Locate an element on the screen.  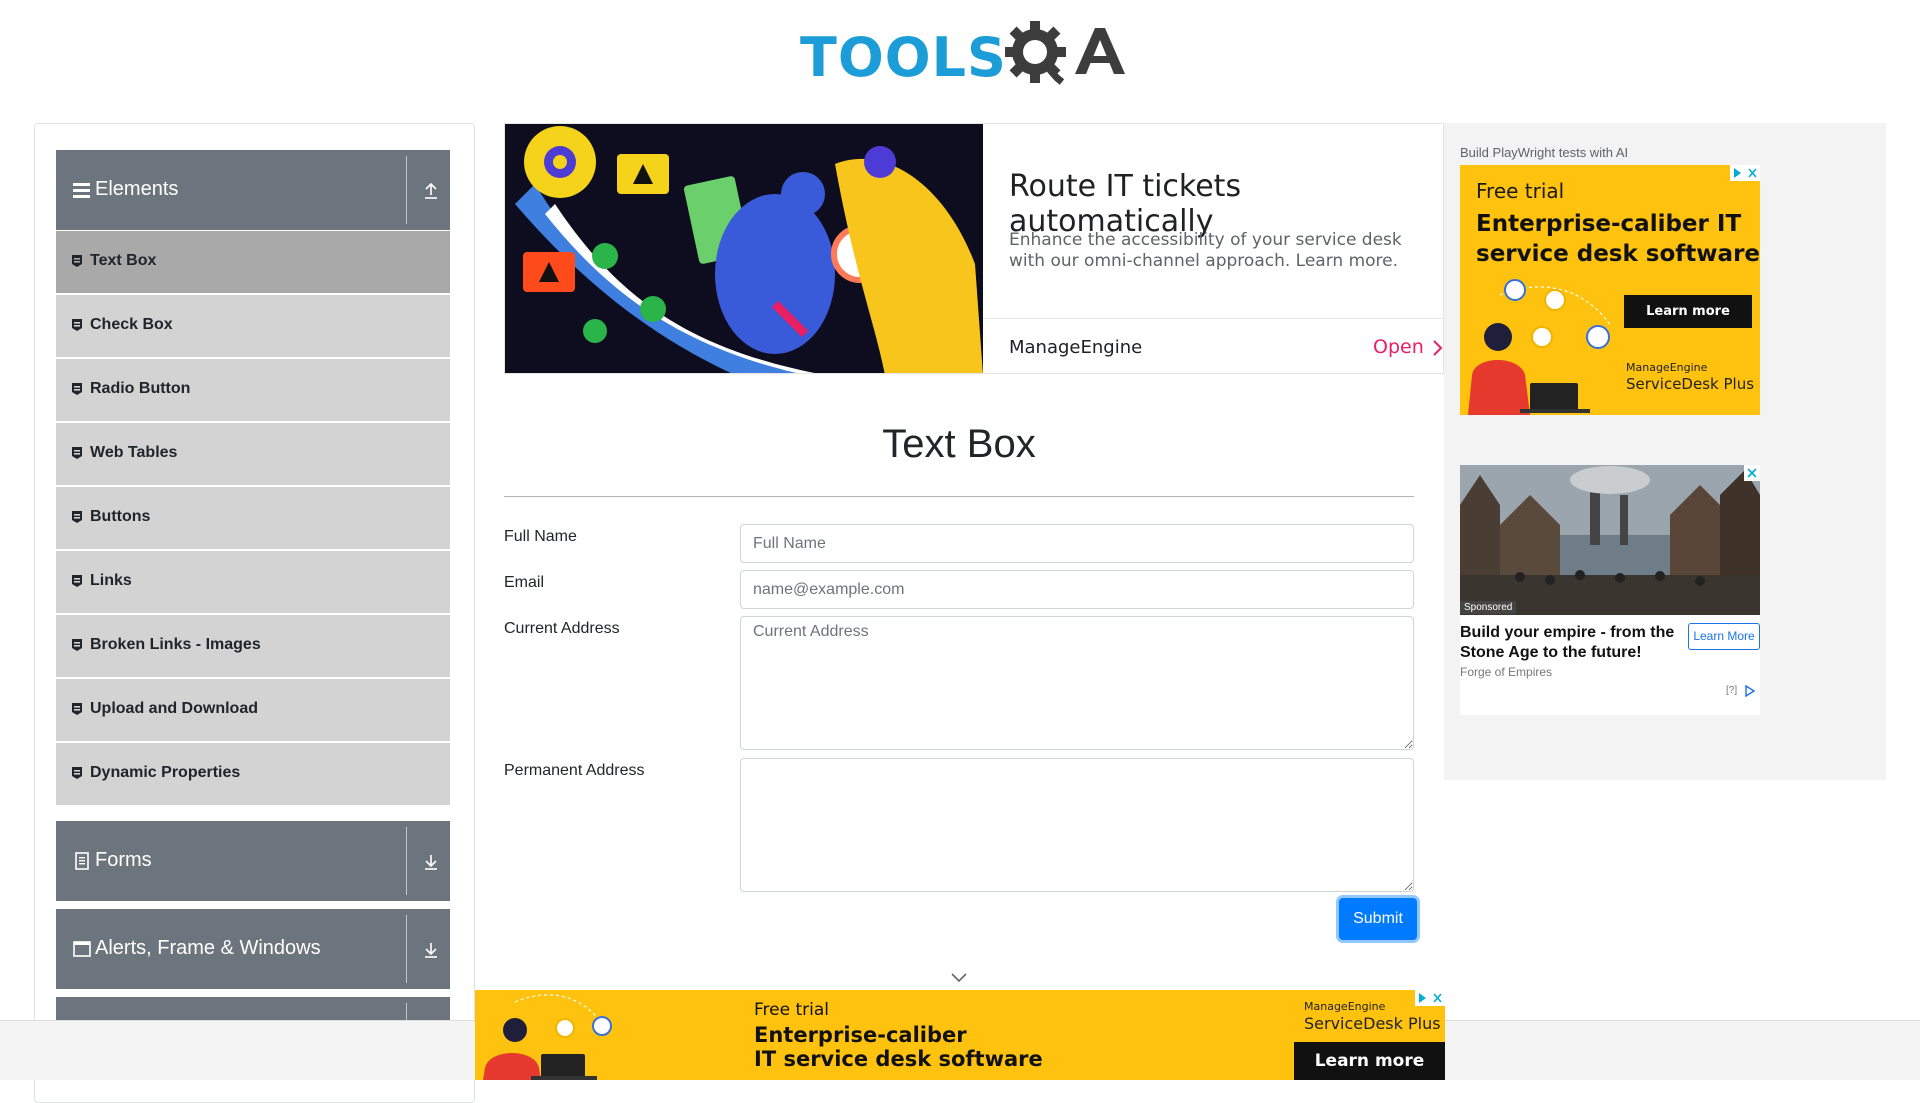
sidebar-item-label: Text Box is located at coordinates (123, 260).